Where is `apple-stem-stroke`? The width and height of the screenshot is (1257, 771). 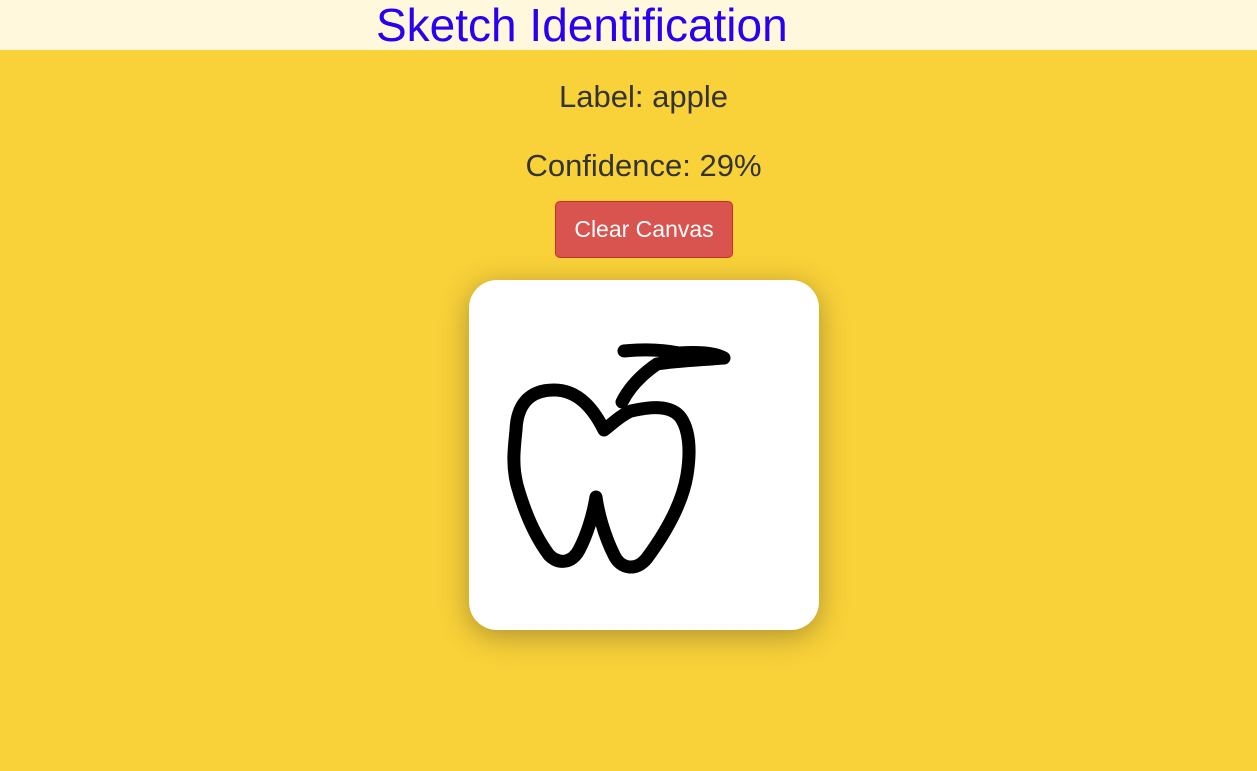
apple-stem-stroke is located at coordinates (673, 376).